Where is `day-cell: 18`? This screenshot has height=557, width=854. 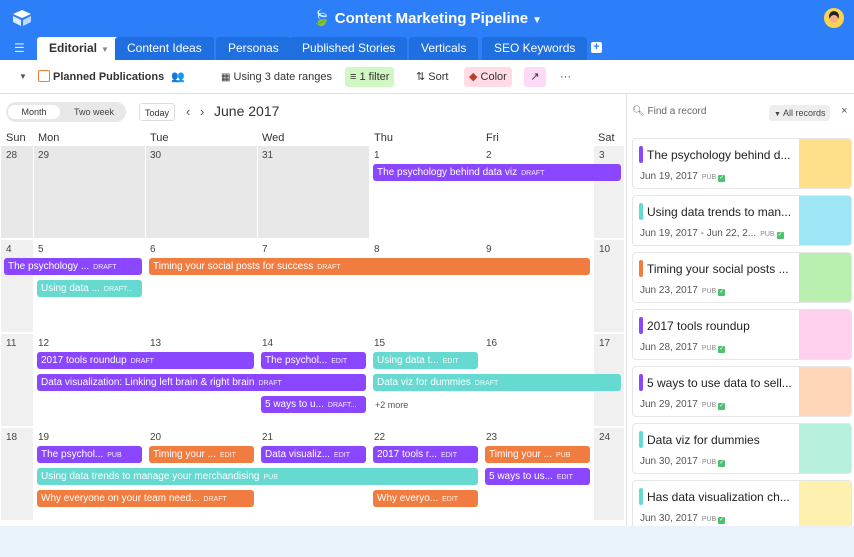 day-cell: 18 is located at coordinates (17, 474).